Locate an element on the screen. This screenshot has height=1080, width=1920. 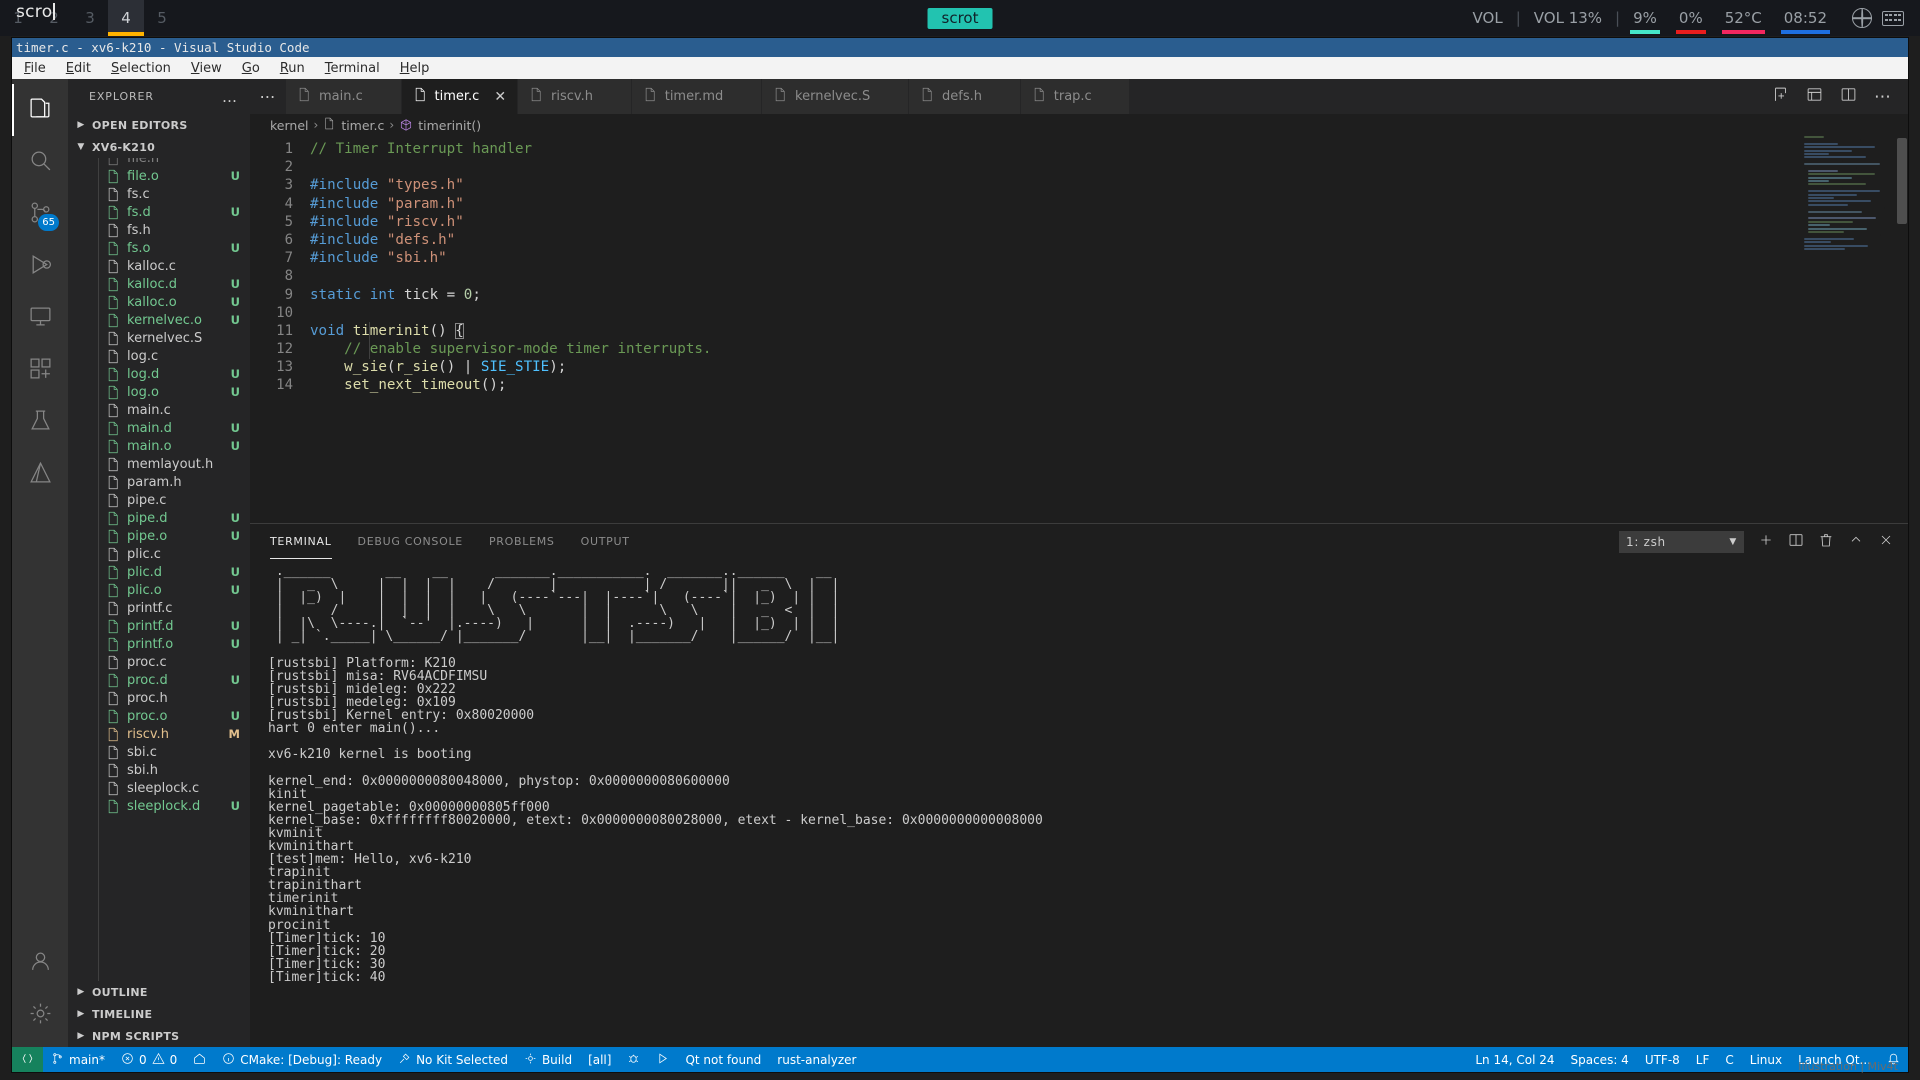
editor-more-actions-icon: ⋯ is located at coordinates (1883, 97).